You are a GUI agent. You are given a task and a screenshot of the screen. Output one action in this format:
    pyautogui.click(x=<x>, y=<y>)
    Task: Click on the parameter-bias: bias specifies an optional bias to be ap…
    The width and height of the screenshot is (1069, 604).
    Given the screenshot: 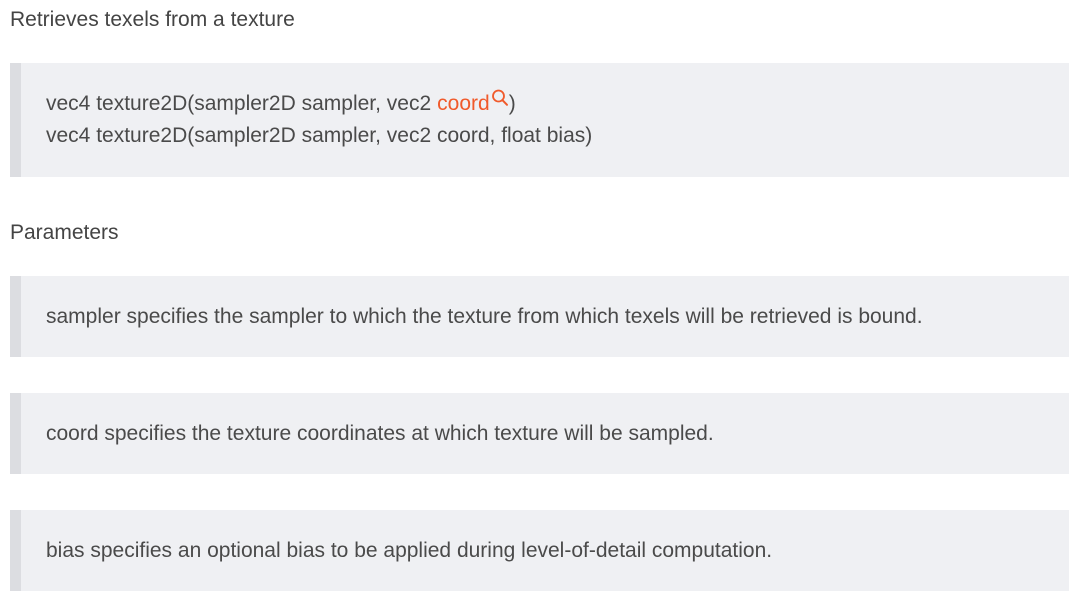 What is the action you would take?
    pyautogui.click(x=539, y=550)
    